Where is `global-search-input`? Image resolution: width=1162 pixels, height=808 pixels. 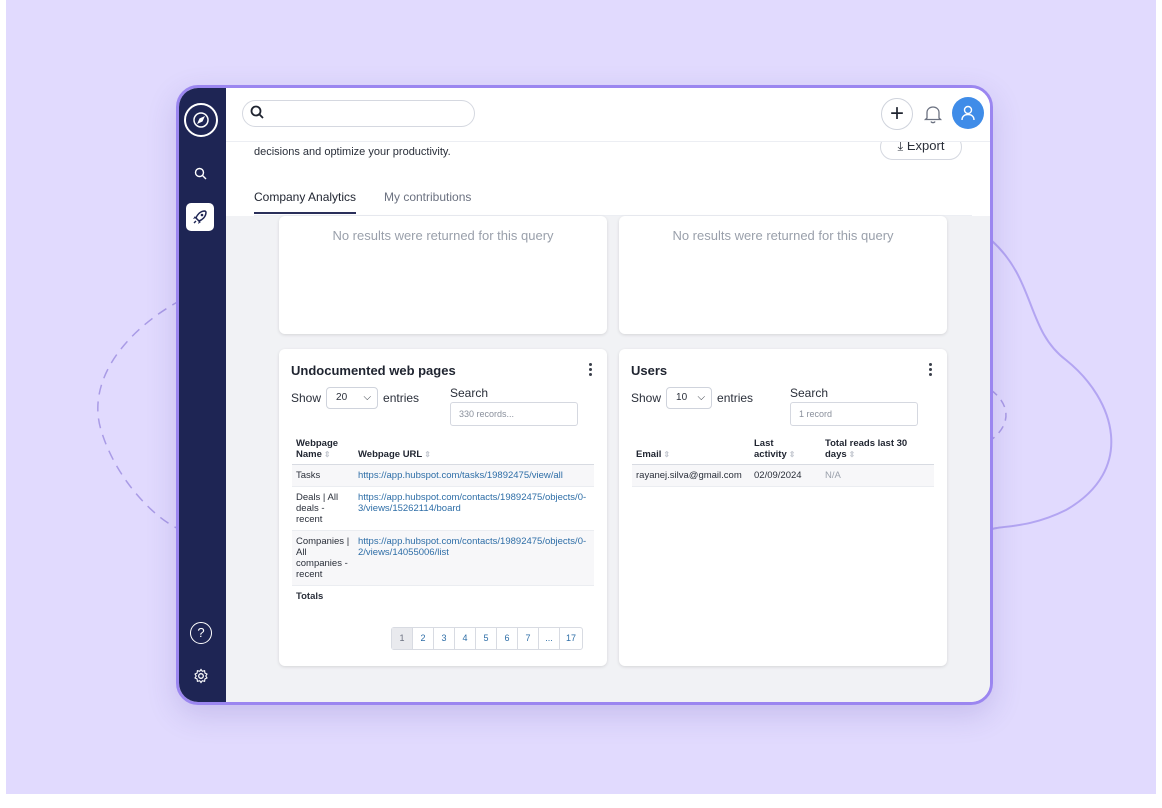 global-search-input is located at coordinates (358, 113).